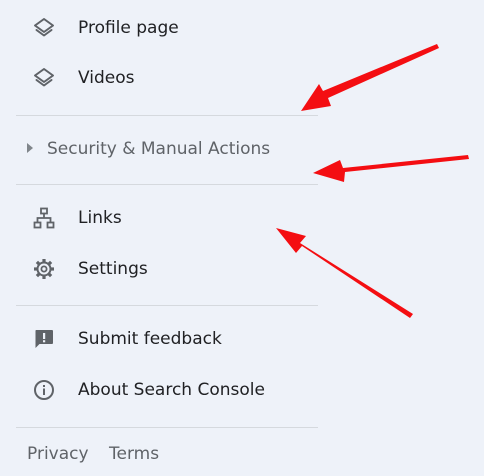 The height and width of the screenshot is (476, 484). Describe the element at coordinates (58, 454) in the screenshot. I see `privacy-link: Privacy` at that location.